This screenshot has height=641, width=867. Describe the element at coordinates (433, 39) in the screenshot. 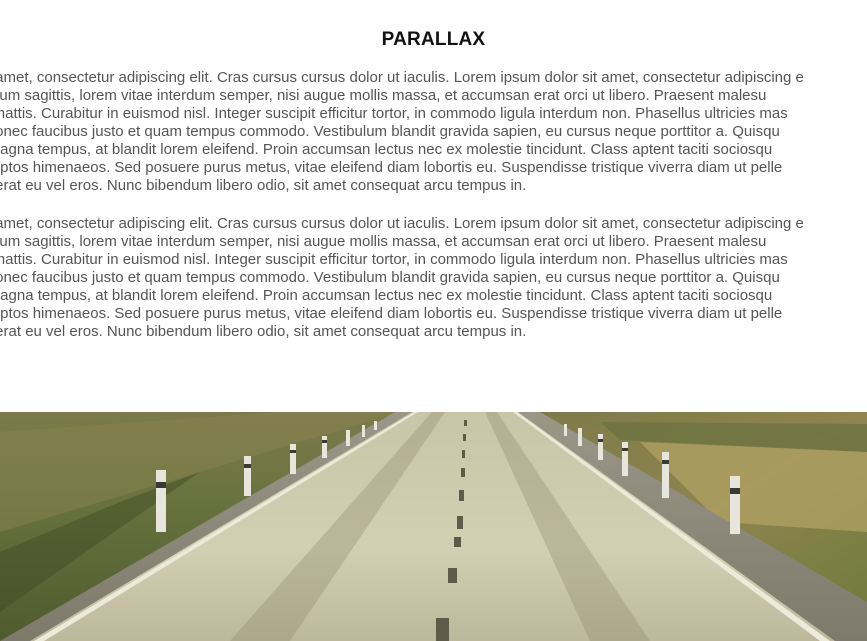

I see `section-title: PARALLAX` at that location.